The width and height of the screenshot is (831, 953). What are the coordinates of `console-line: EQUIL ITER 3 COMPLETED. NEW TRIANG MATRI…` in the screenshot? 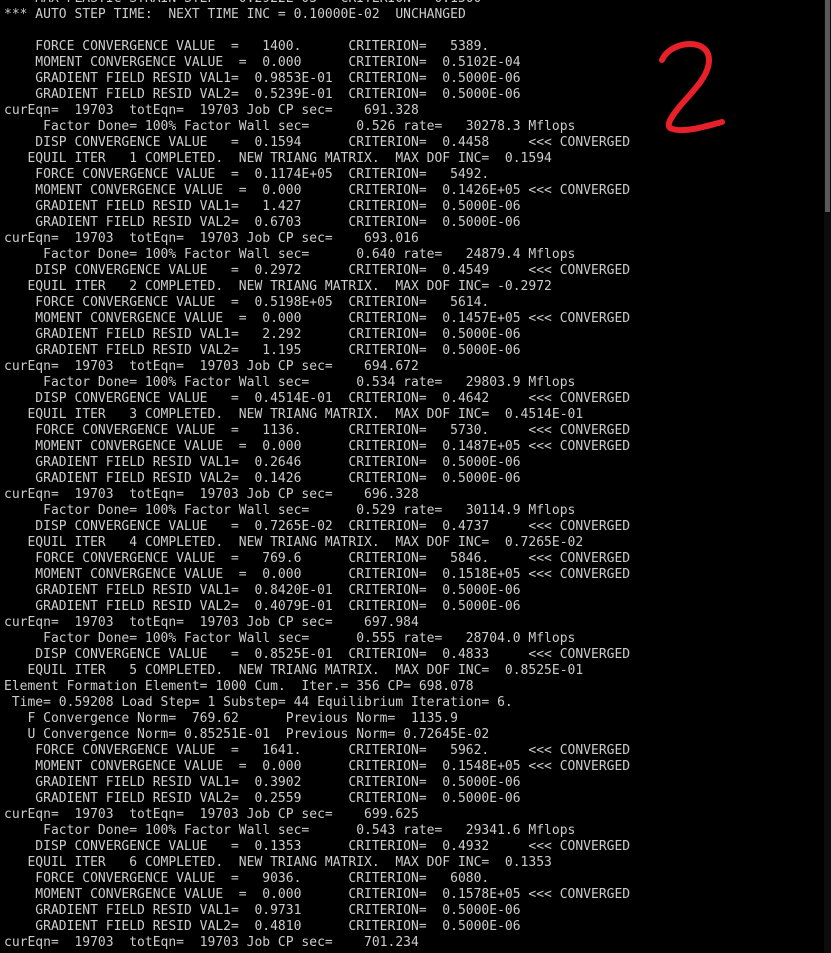 It's located at (294, 414).